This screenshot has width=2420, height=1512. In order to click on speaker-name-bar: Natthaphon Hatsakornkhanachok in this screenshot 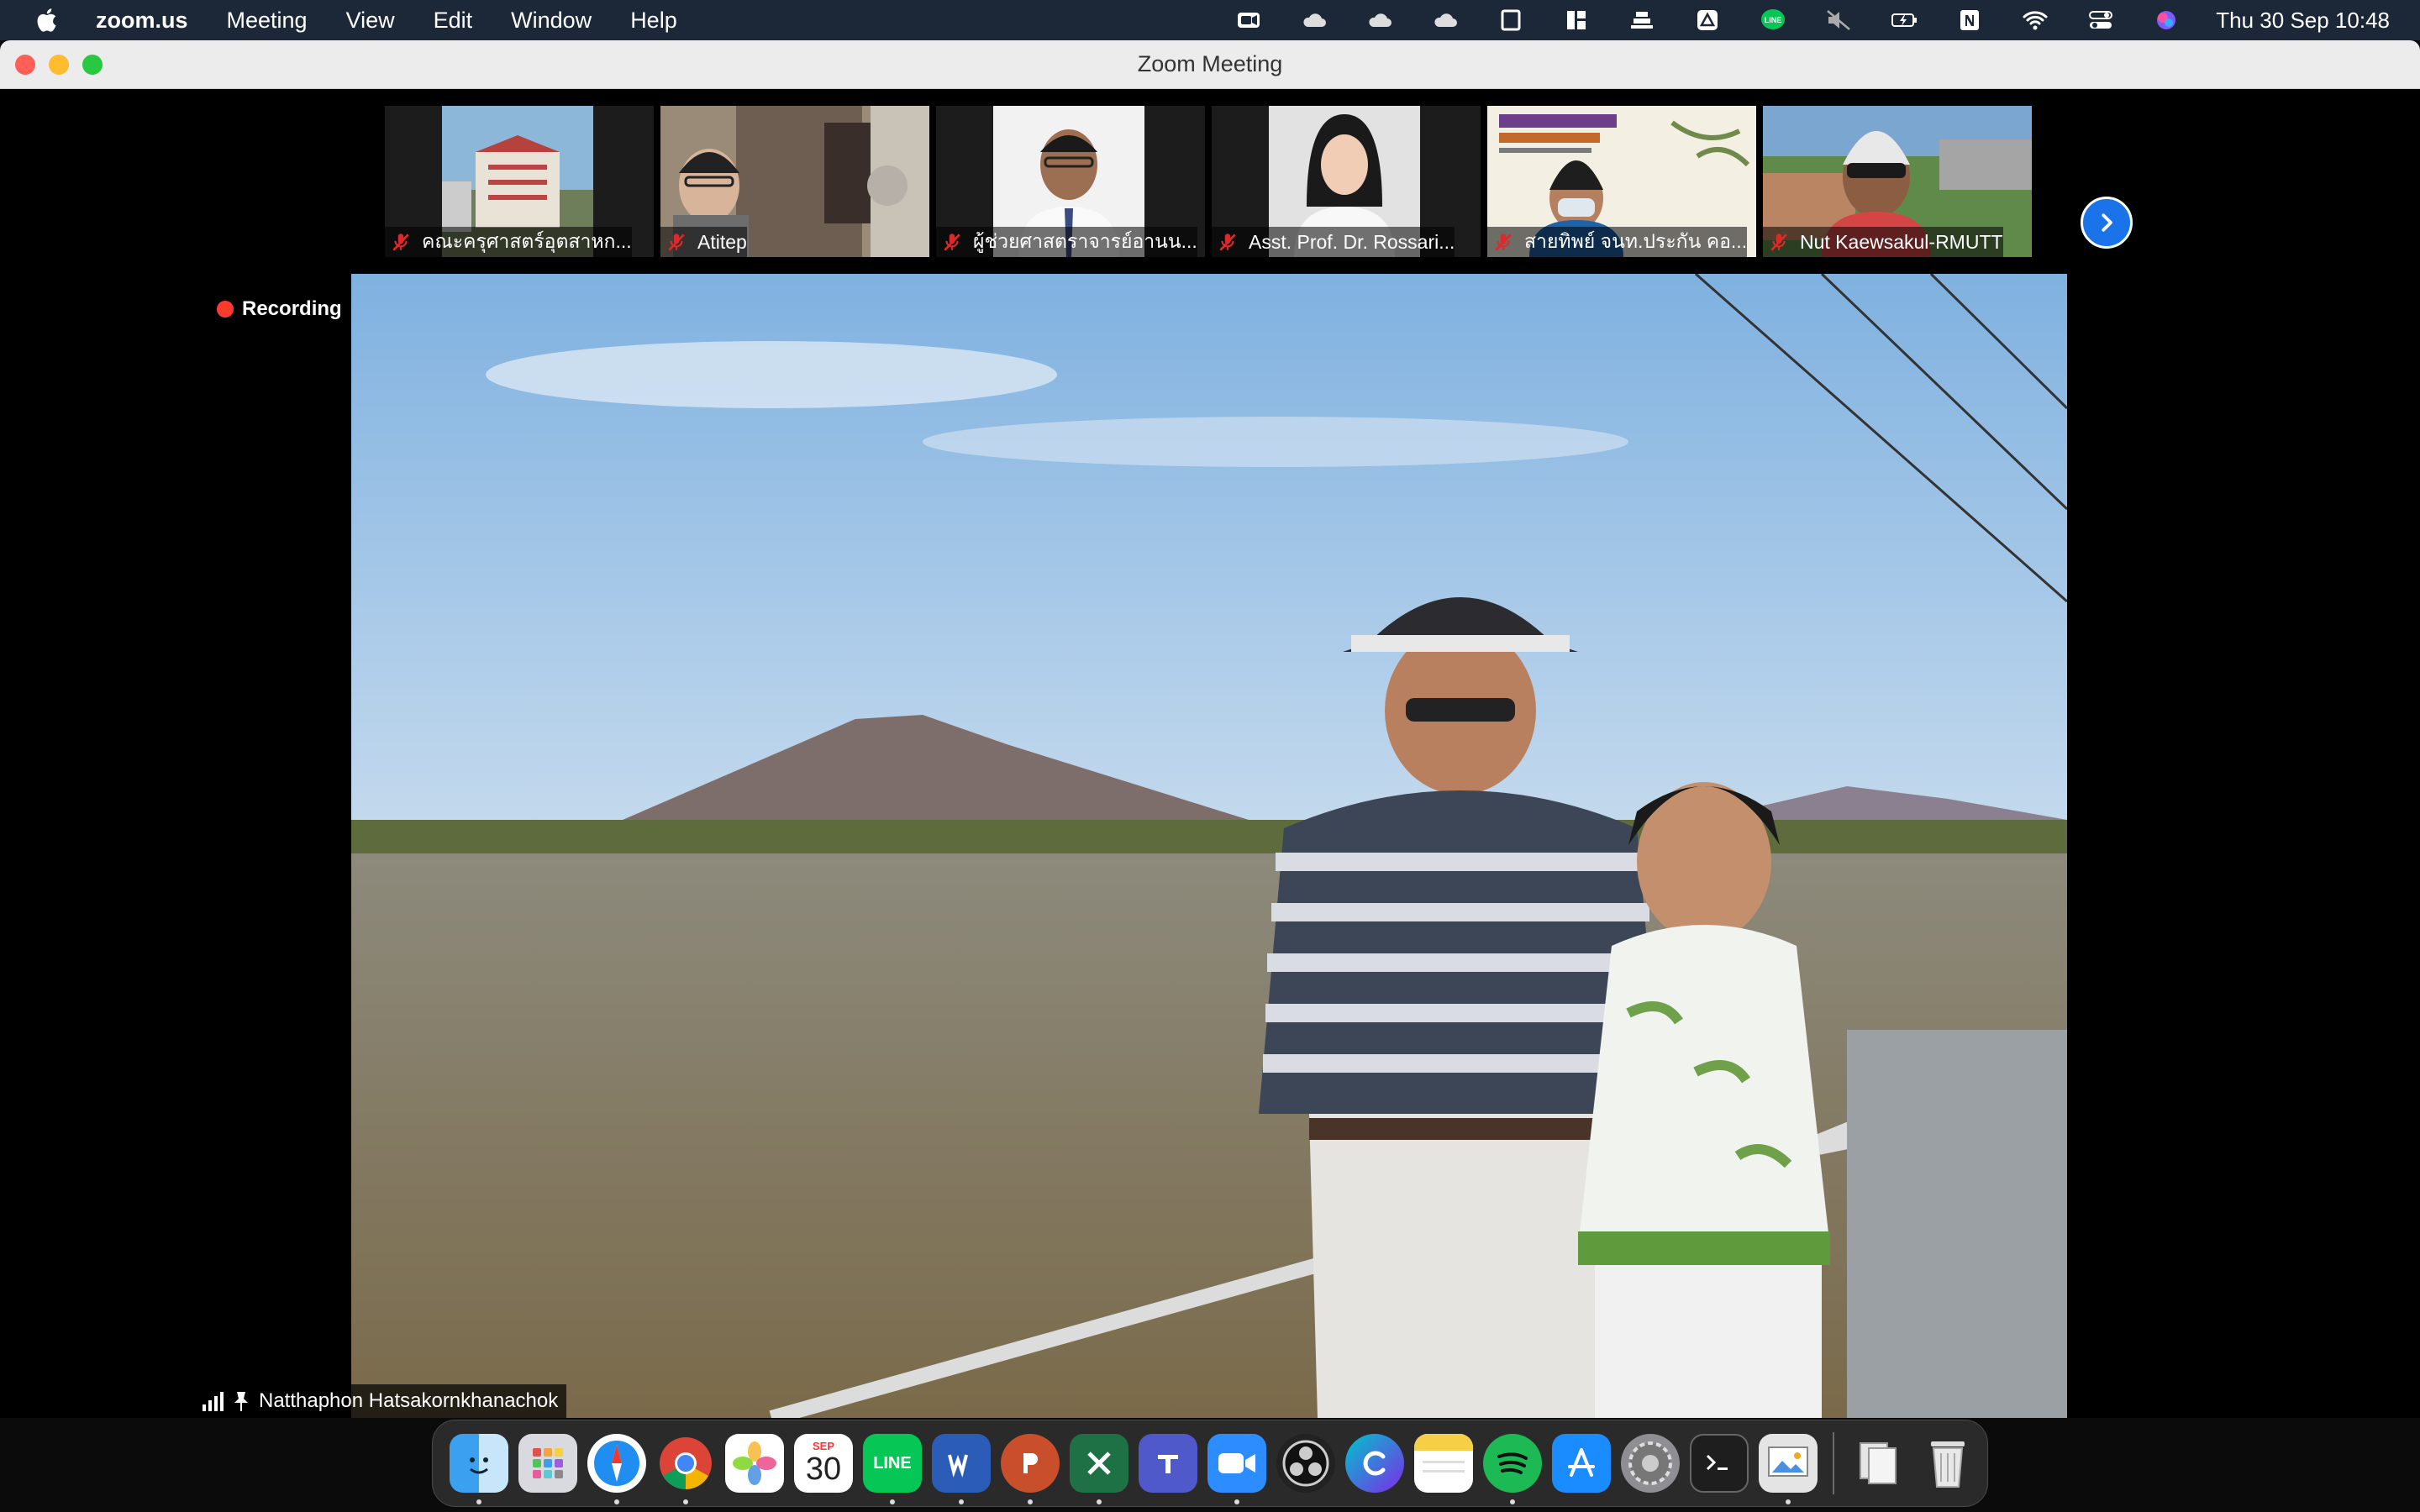, I will do `click(380, 1401)`.